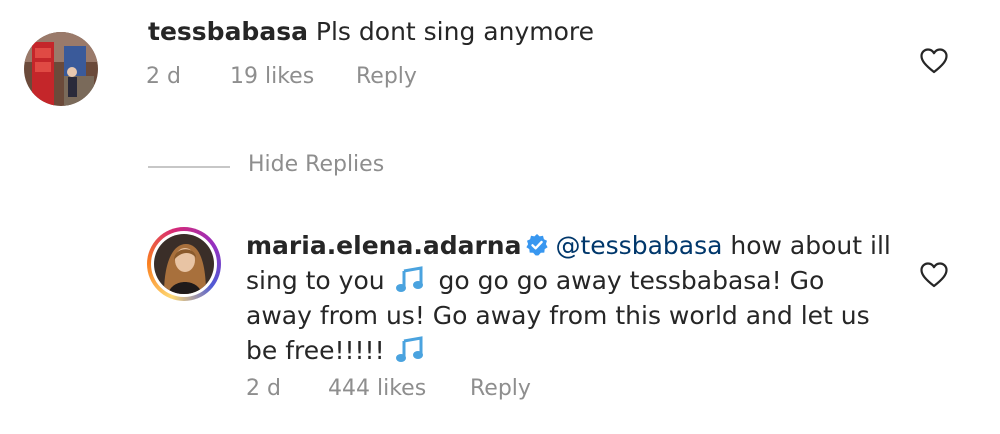 This screenshot has height=434, width=1000. Describe the element at coordinates (316, 164) in the screenshot. I see `hide-replies-label: Hide Replies` at that location.